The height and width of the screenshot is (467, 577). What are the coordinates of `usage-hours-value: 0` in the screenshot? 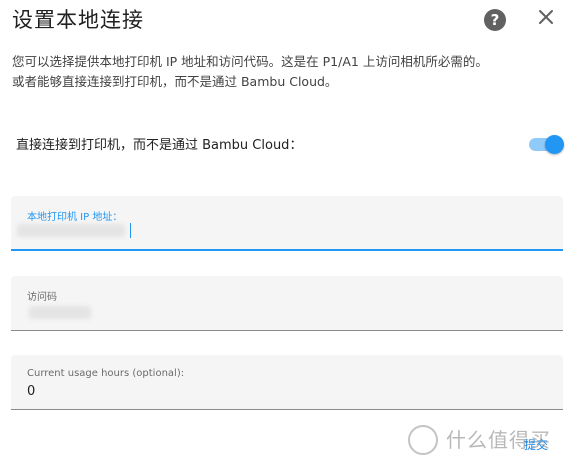 It's located at (31, 391).